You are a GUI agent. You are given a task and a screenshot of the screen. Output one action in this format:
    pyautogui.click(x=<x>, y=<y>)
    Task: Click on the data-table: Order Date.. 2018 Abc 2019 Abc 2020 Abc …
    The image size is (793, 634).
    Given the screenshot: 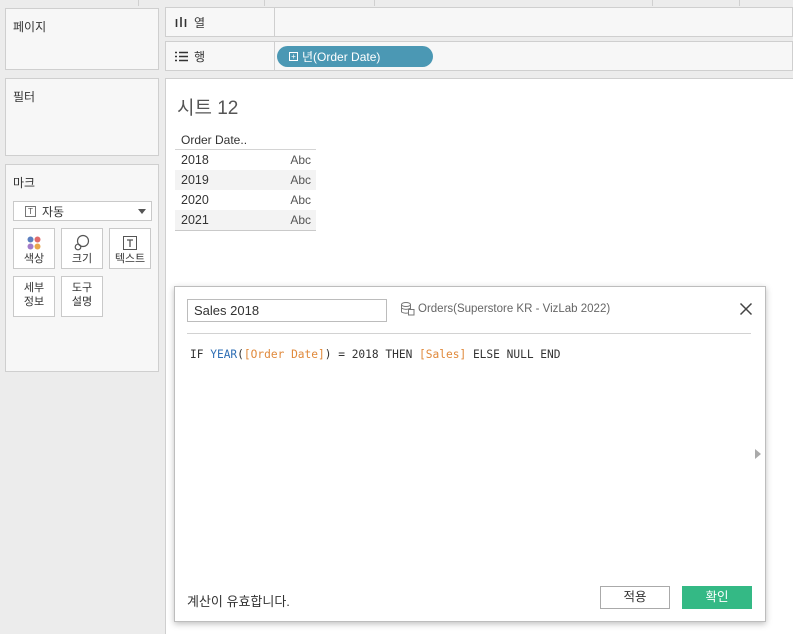 What is the action you would take?
    pyautogui.click(x=245, y=181)
    